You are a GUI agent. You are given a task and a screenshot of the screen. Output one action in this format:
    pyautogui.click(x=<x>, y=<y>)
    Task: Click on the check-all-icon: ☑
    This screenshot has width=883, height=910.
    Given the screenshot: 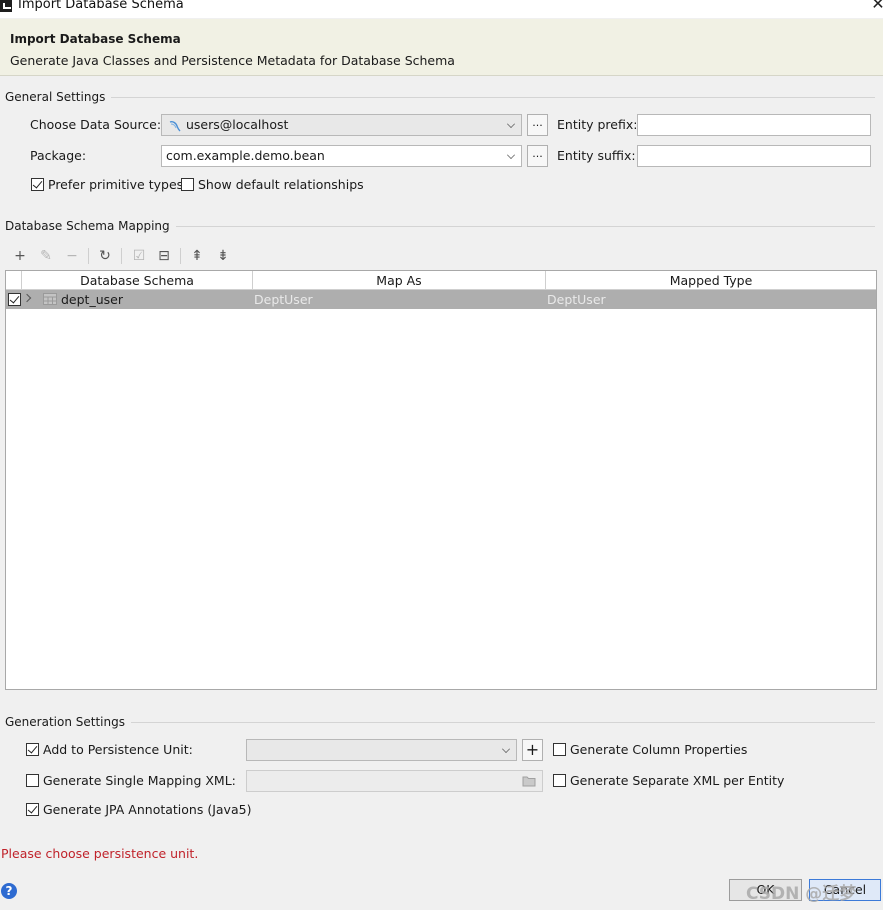 What is the action you would take?
    pyautogui.click(x=139, y=256)
    